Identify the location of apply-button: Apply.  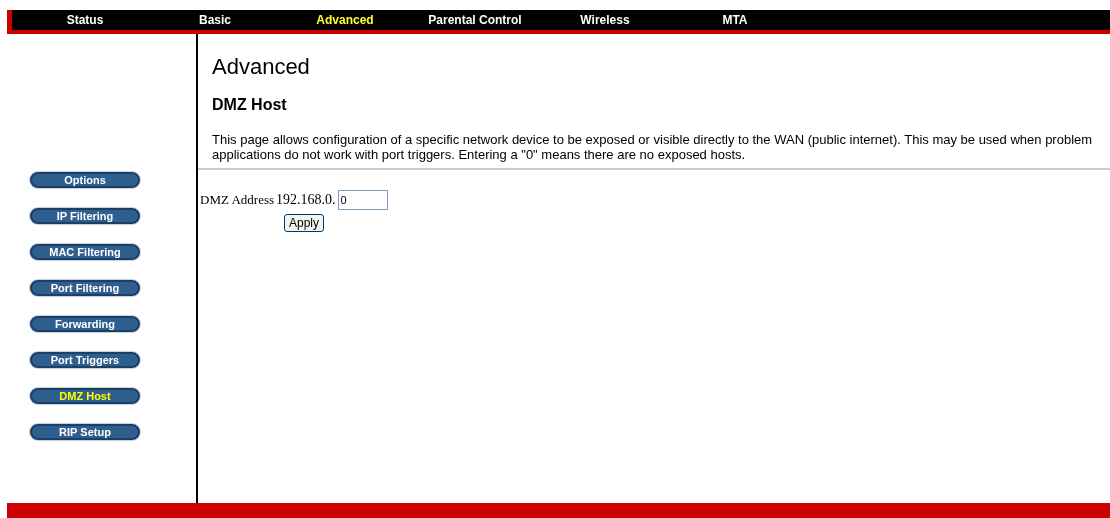
(304, 223).